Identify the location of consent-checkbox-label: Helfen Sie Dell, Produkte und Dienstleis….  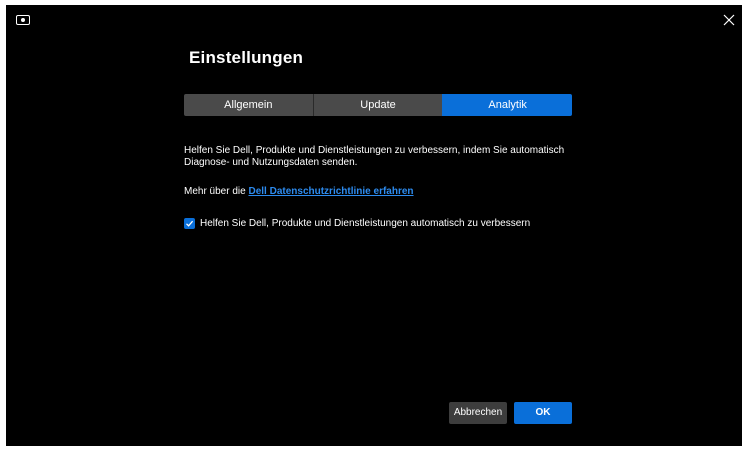
(365, 223).